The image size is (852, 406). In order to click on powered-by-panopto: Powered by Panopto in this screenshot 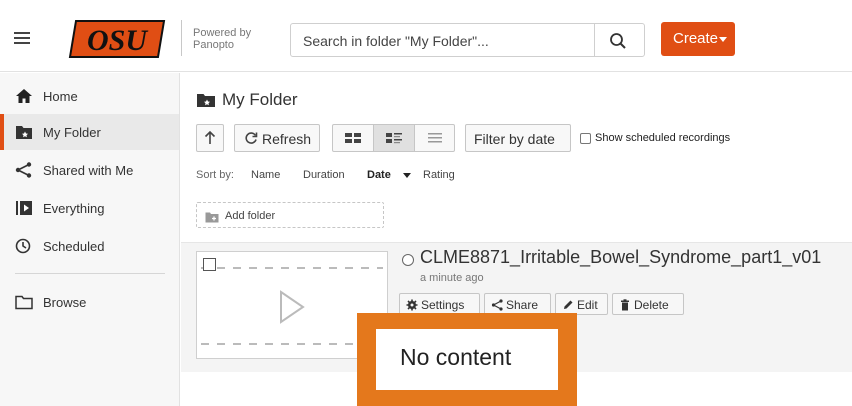, I will do `click(222, 39)`.